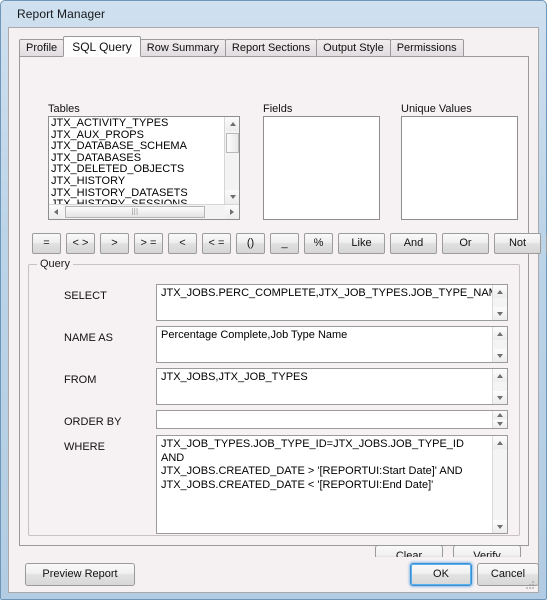 The image size is (547, 600). Describe the element at coordinates (441, 574) in the screenshot. I see `ok-button: OK` at that location.